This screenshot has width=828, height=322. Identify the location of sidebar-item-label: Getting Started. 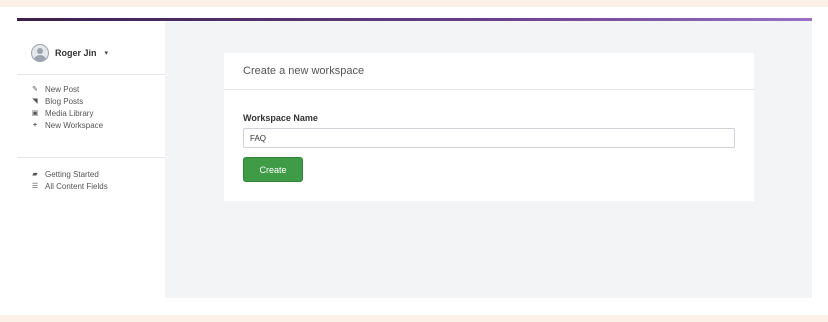
(72, 174).